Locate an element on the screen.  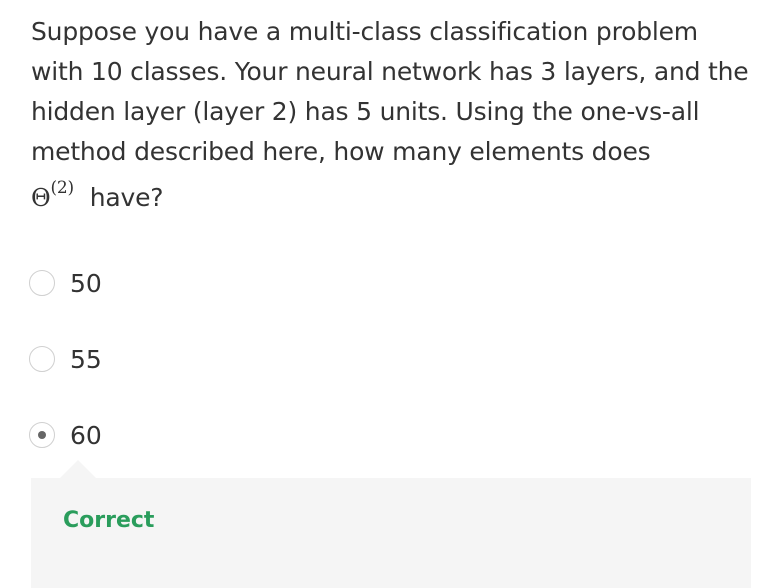
feedback-correct-label: Correct is located at coordinates (109, 520).